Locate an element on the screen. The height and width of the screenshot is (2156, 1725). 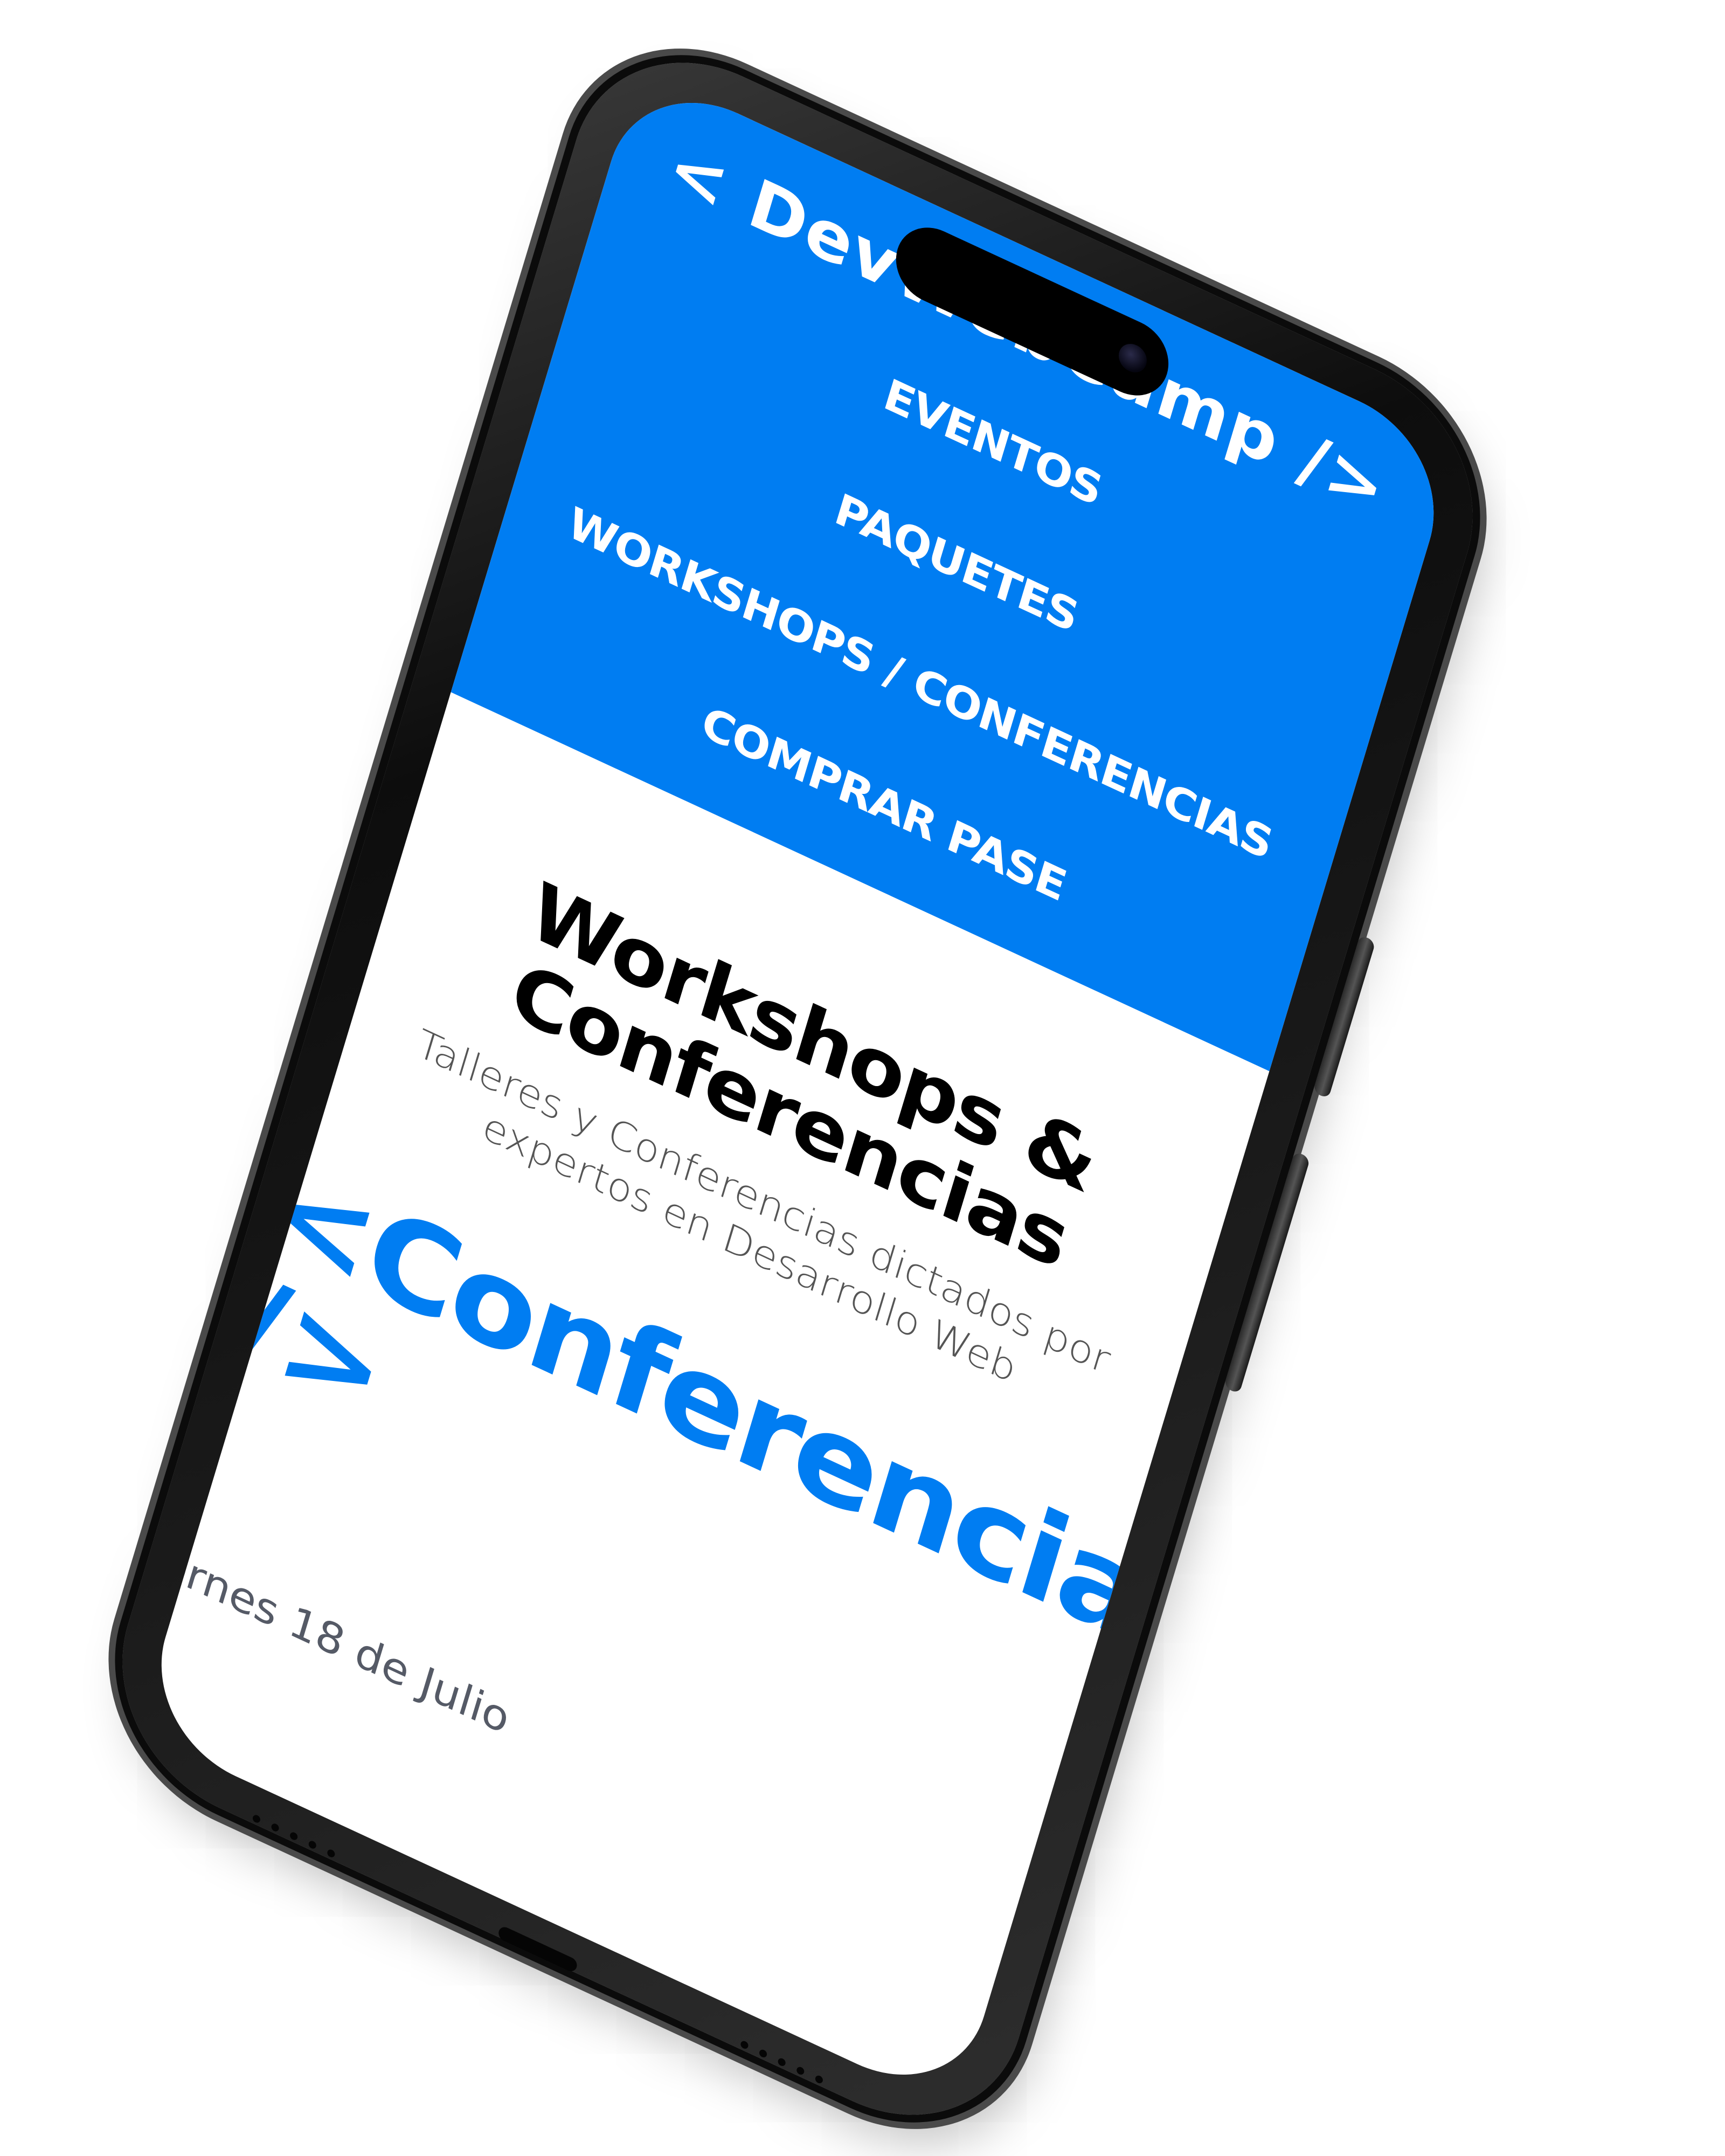
speaker-grille-right is located at coordinates (782, 2062).